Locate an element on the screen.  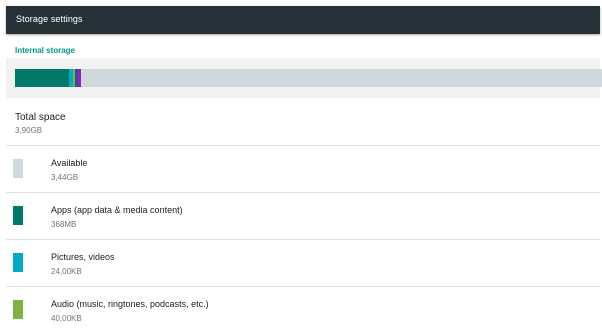
storage-item-value: 40,00KB is located at coordinates (66, 318).